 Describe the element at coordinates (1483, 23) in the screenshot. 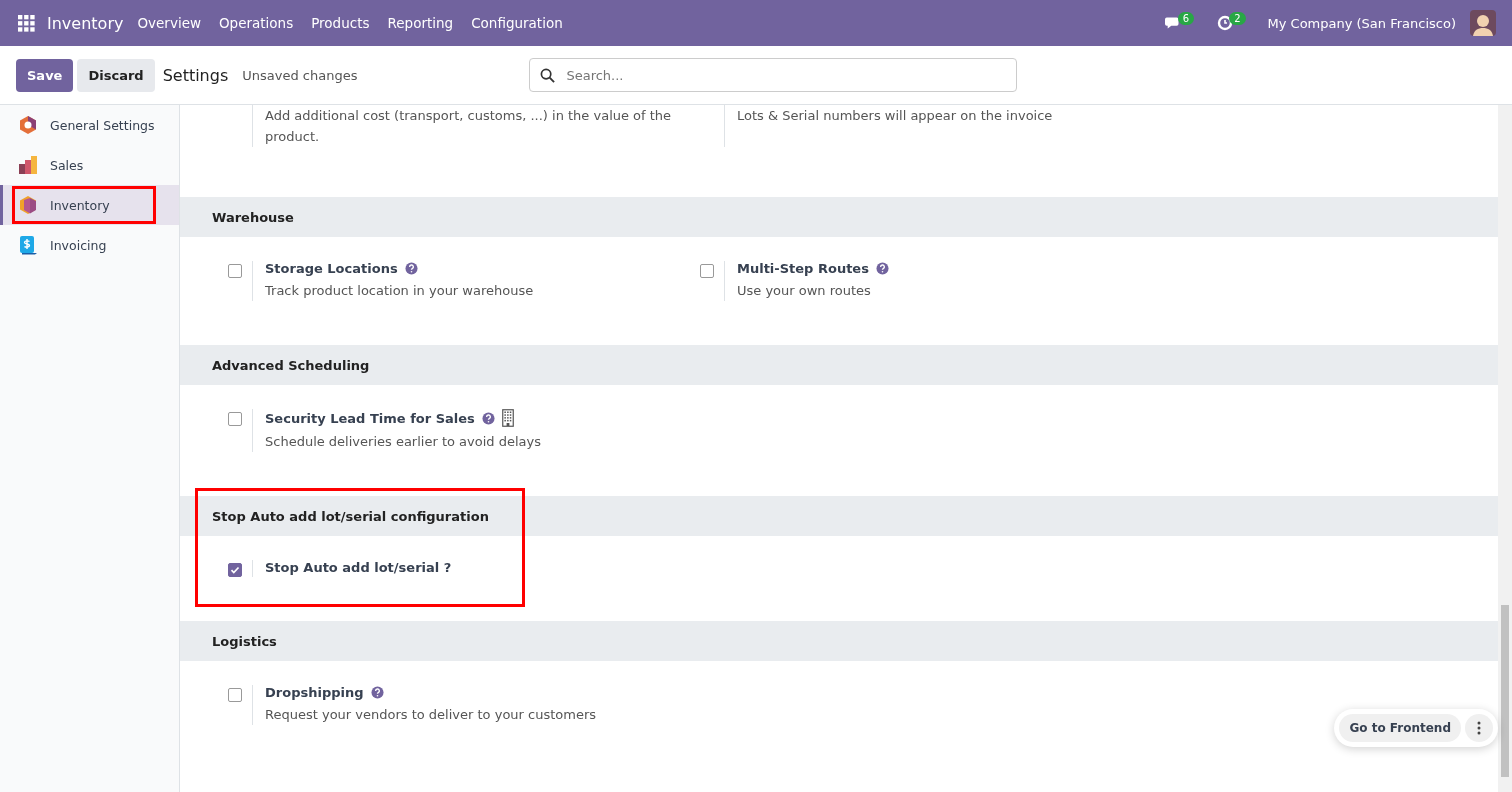

I see `user-avatar-icon` at that location.